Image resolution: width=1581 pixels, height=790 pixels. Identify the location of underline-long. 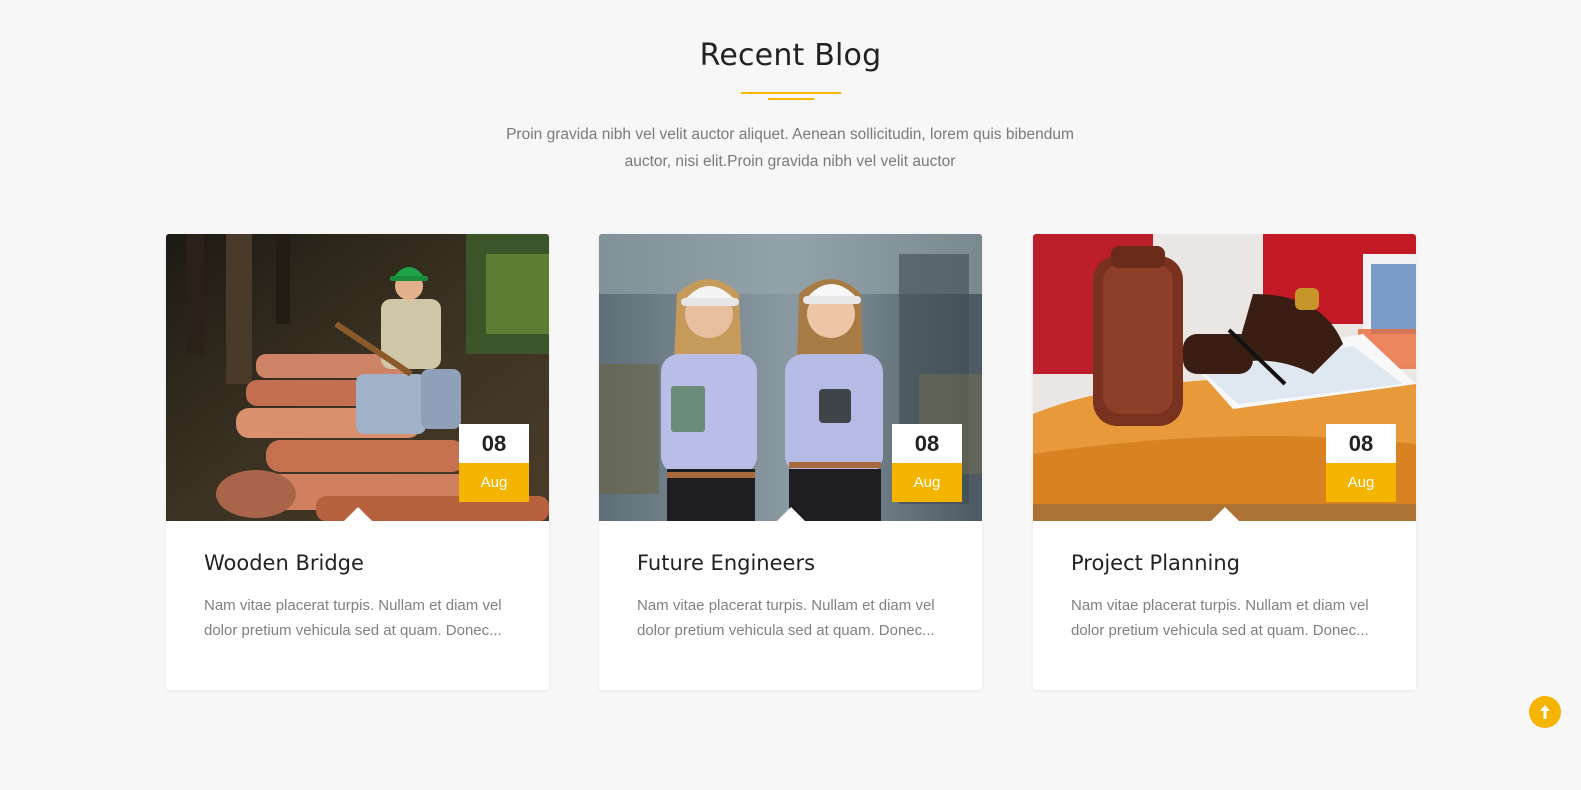
(791, 93).